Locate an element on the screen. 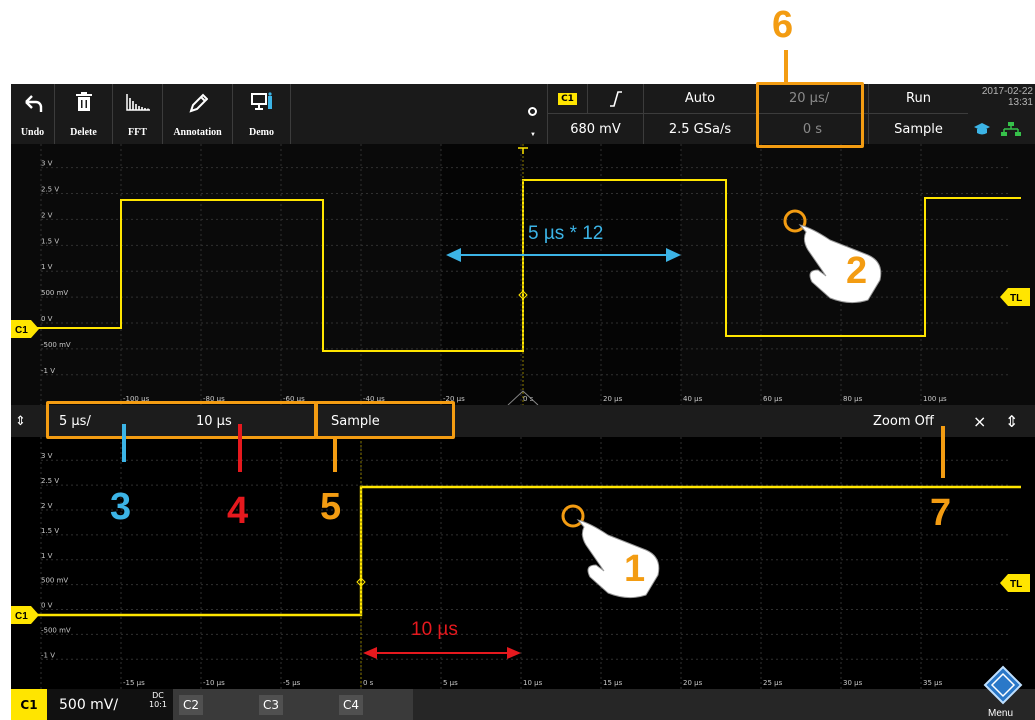 The width and height of the screenshot is (1035, 720). callout-6: 6 is located at coordinates (783, 25).